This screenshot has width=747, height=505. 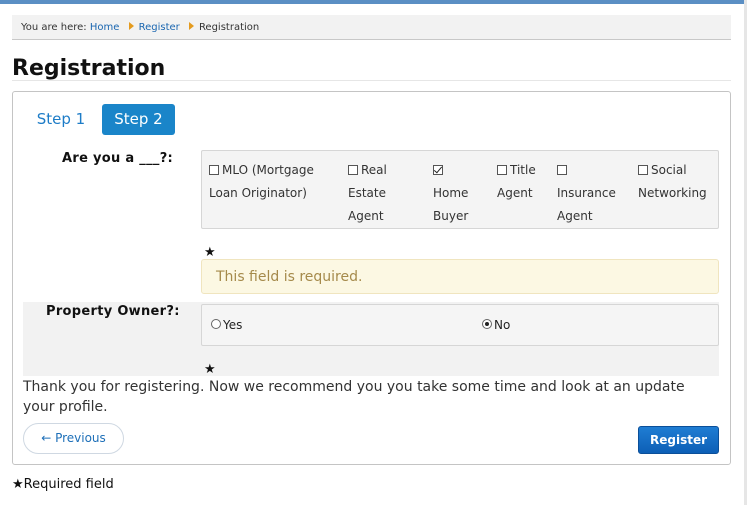 What do you see at coordinates (373, 2) in the screenshot?
I see `top-accent-bar` at bounding box center [373, 2].